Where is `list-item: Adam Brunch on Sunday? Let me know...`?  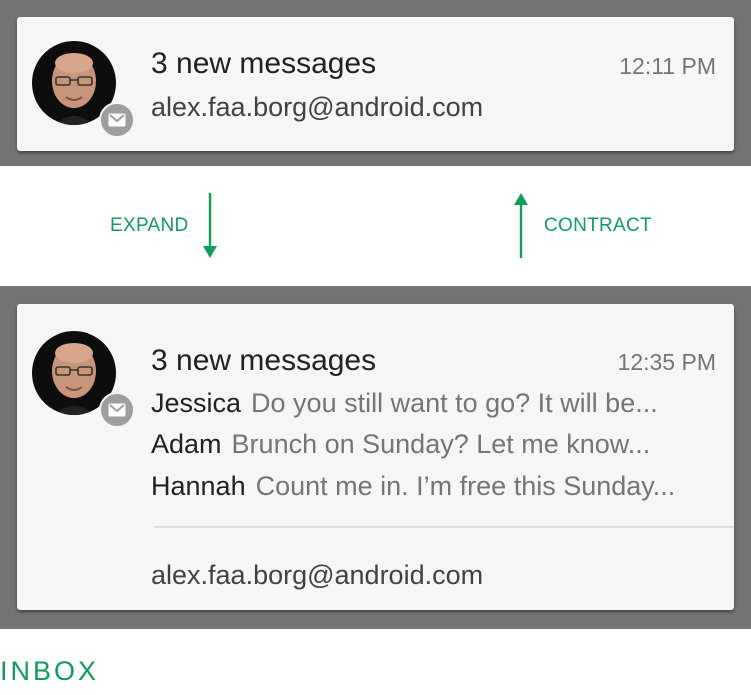
list-item: Adam Brunch on Sunday? Let me know... is located at coordinates (400, 444).